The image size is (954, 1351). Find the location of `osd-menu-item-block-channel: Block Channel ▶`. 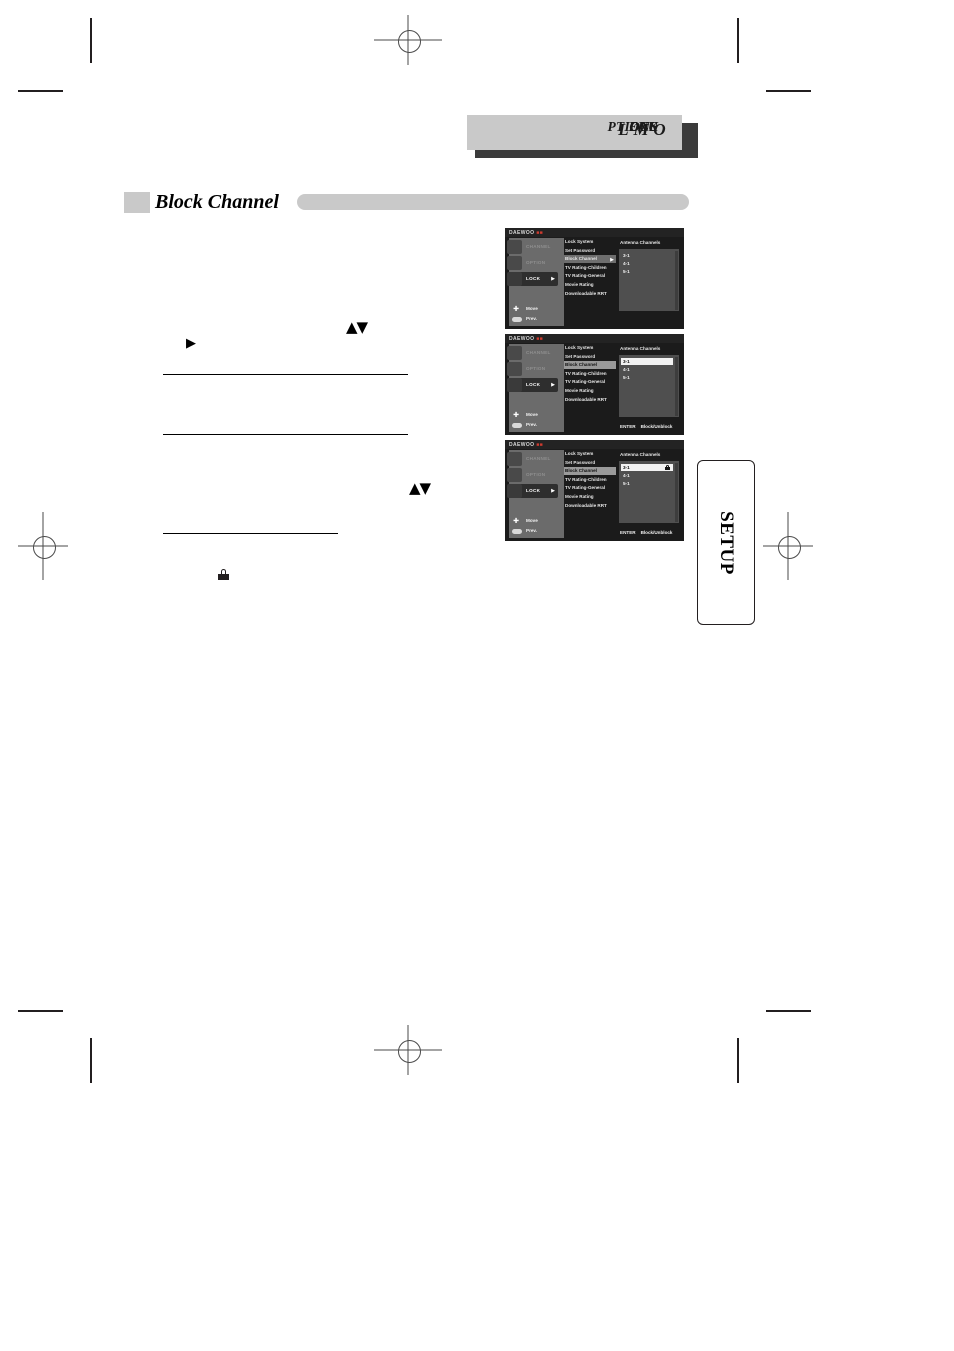

osd-menu-item-block-channel: Block Channel ▶ is located at coordinates (590, 259).